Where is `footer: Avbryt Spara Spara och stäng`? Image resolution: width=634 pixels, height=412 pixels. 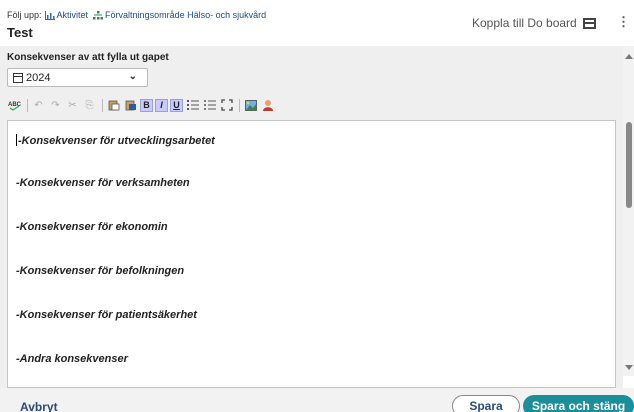
footer: Avbryt Spara Spara och stäng is located at coordinates (317, 400).